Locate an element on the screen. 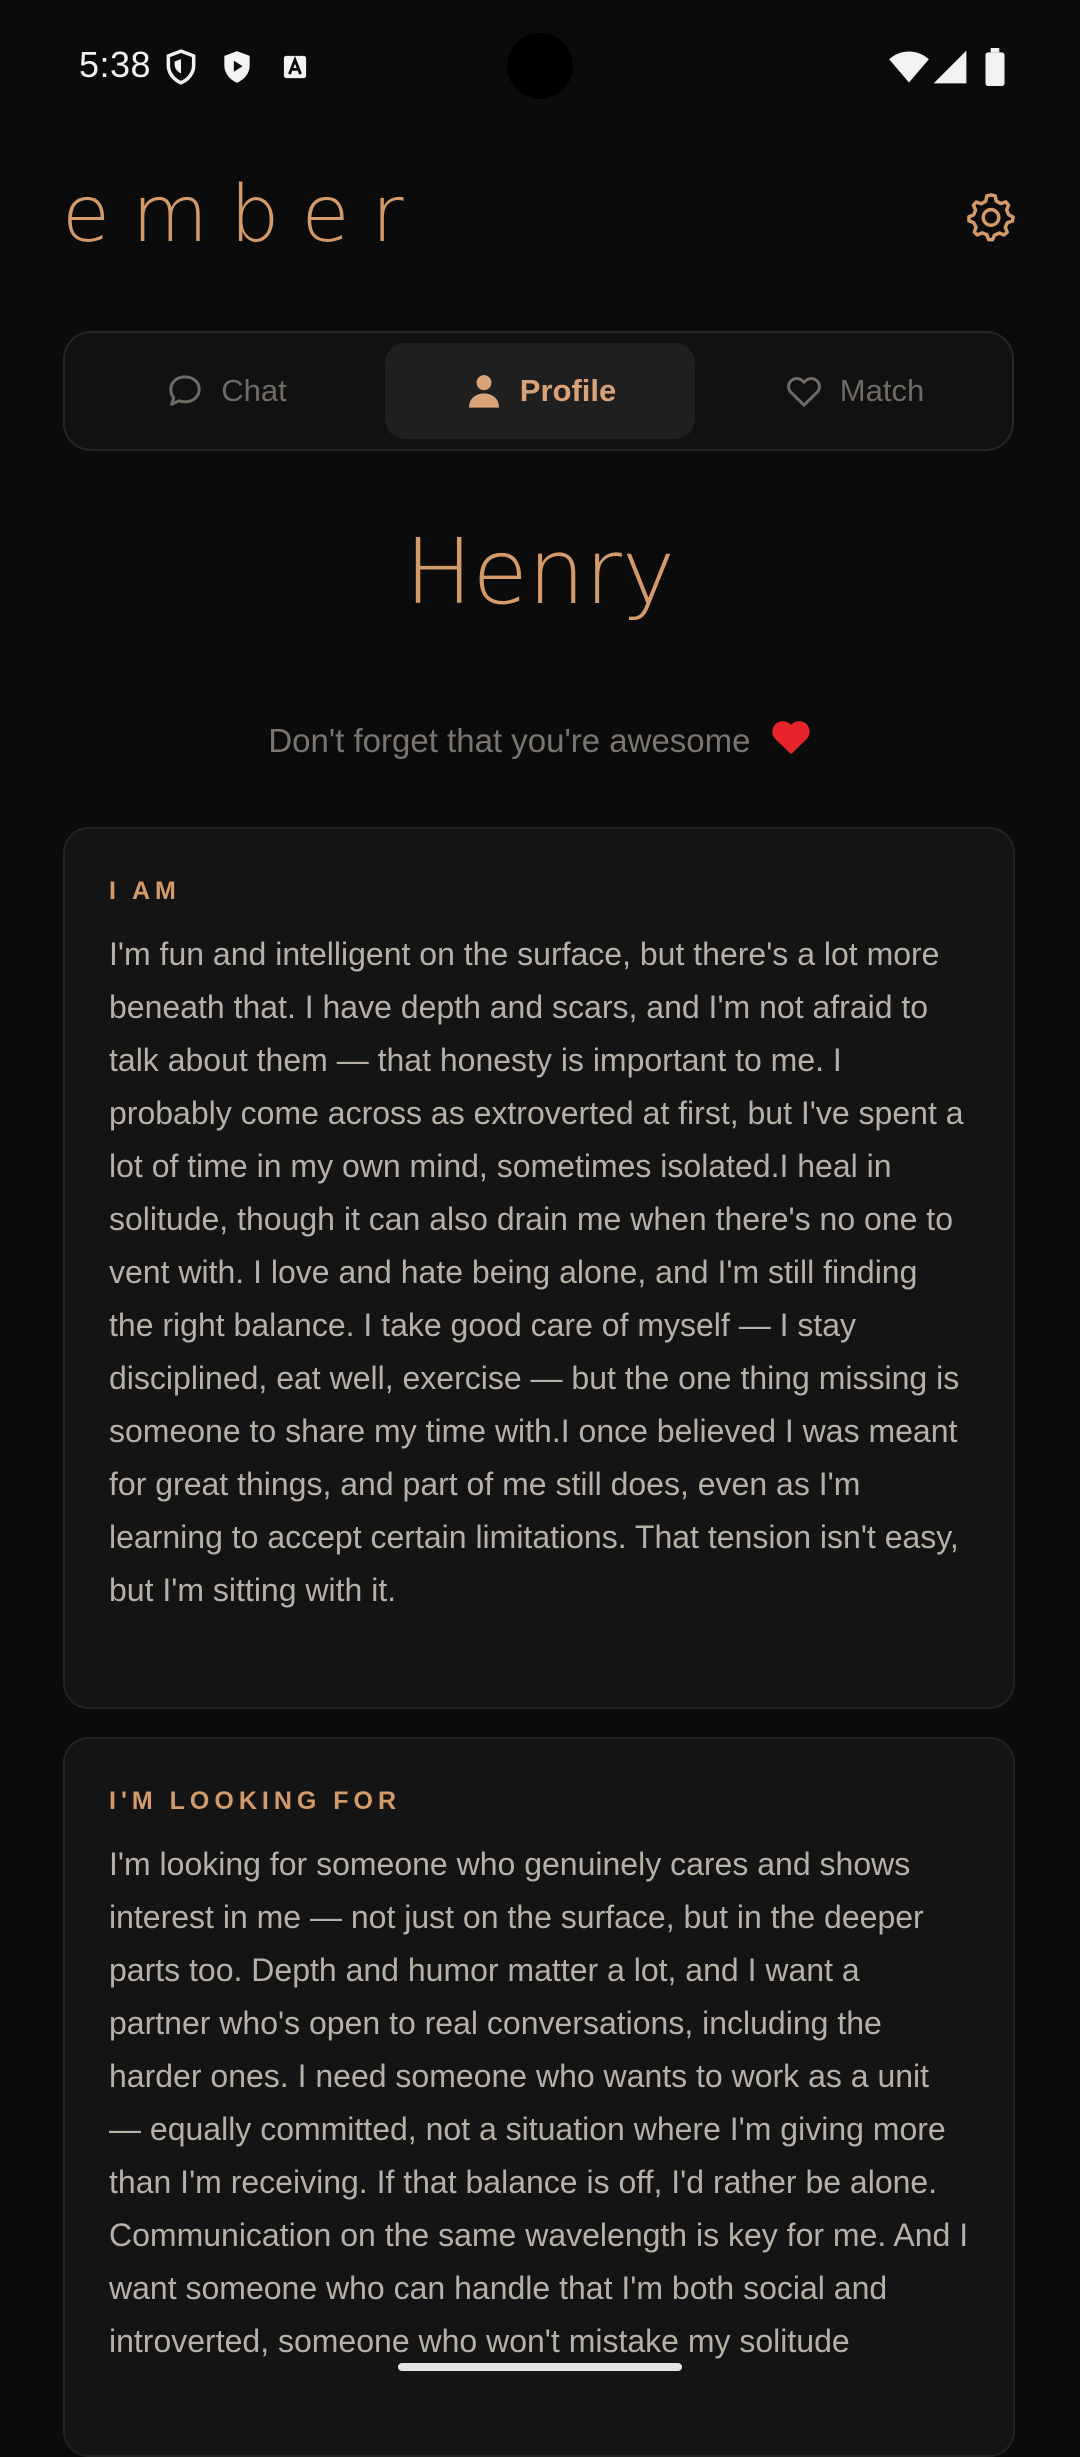 The width and height of the screenshot is (1080, 2457). section-label: I AM is located at coordinates (145, 891).